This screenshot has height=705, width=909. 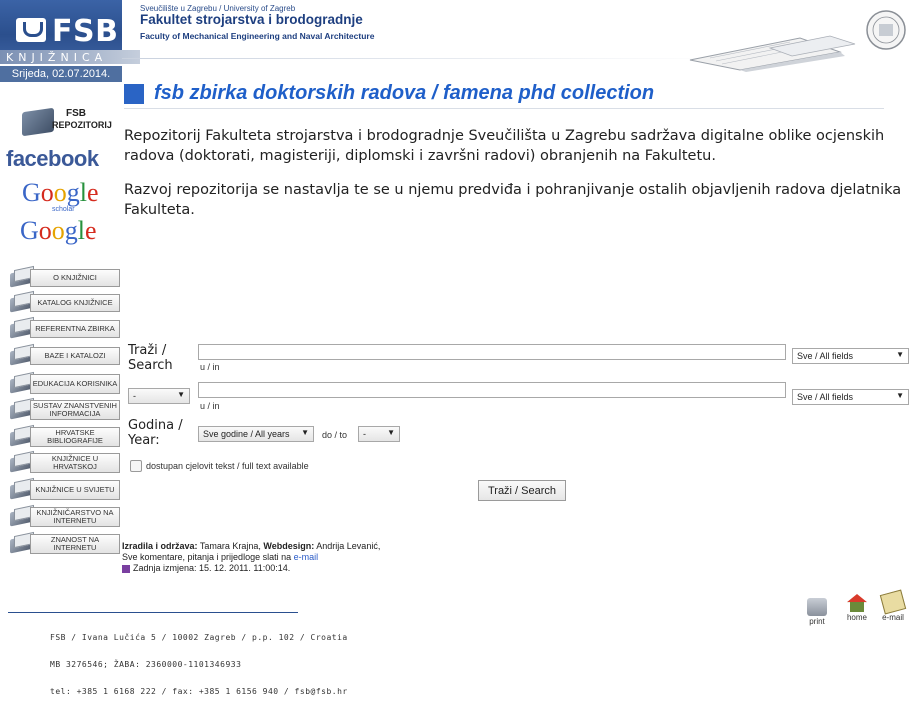 I want to click on fsb-repozitorij-link: FSB REPOZITORIJ, so click(x=72, y=122).